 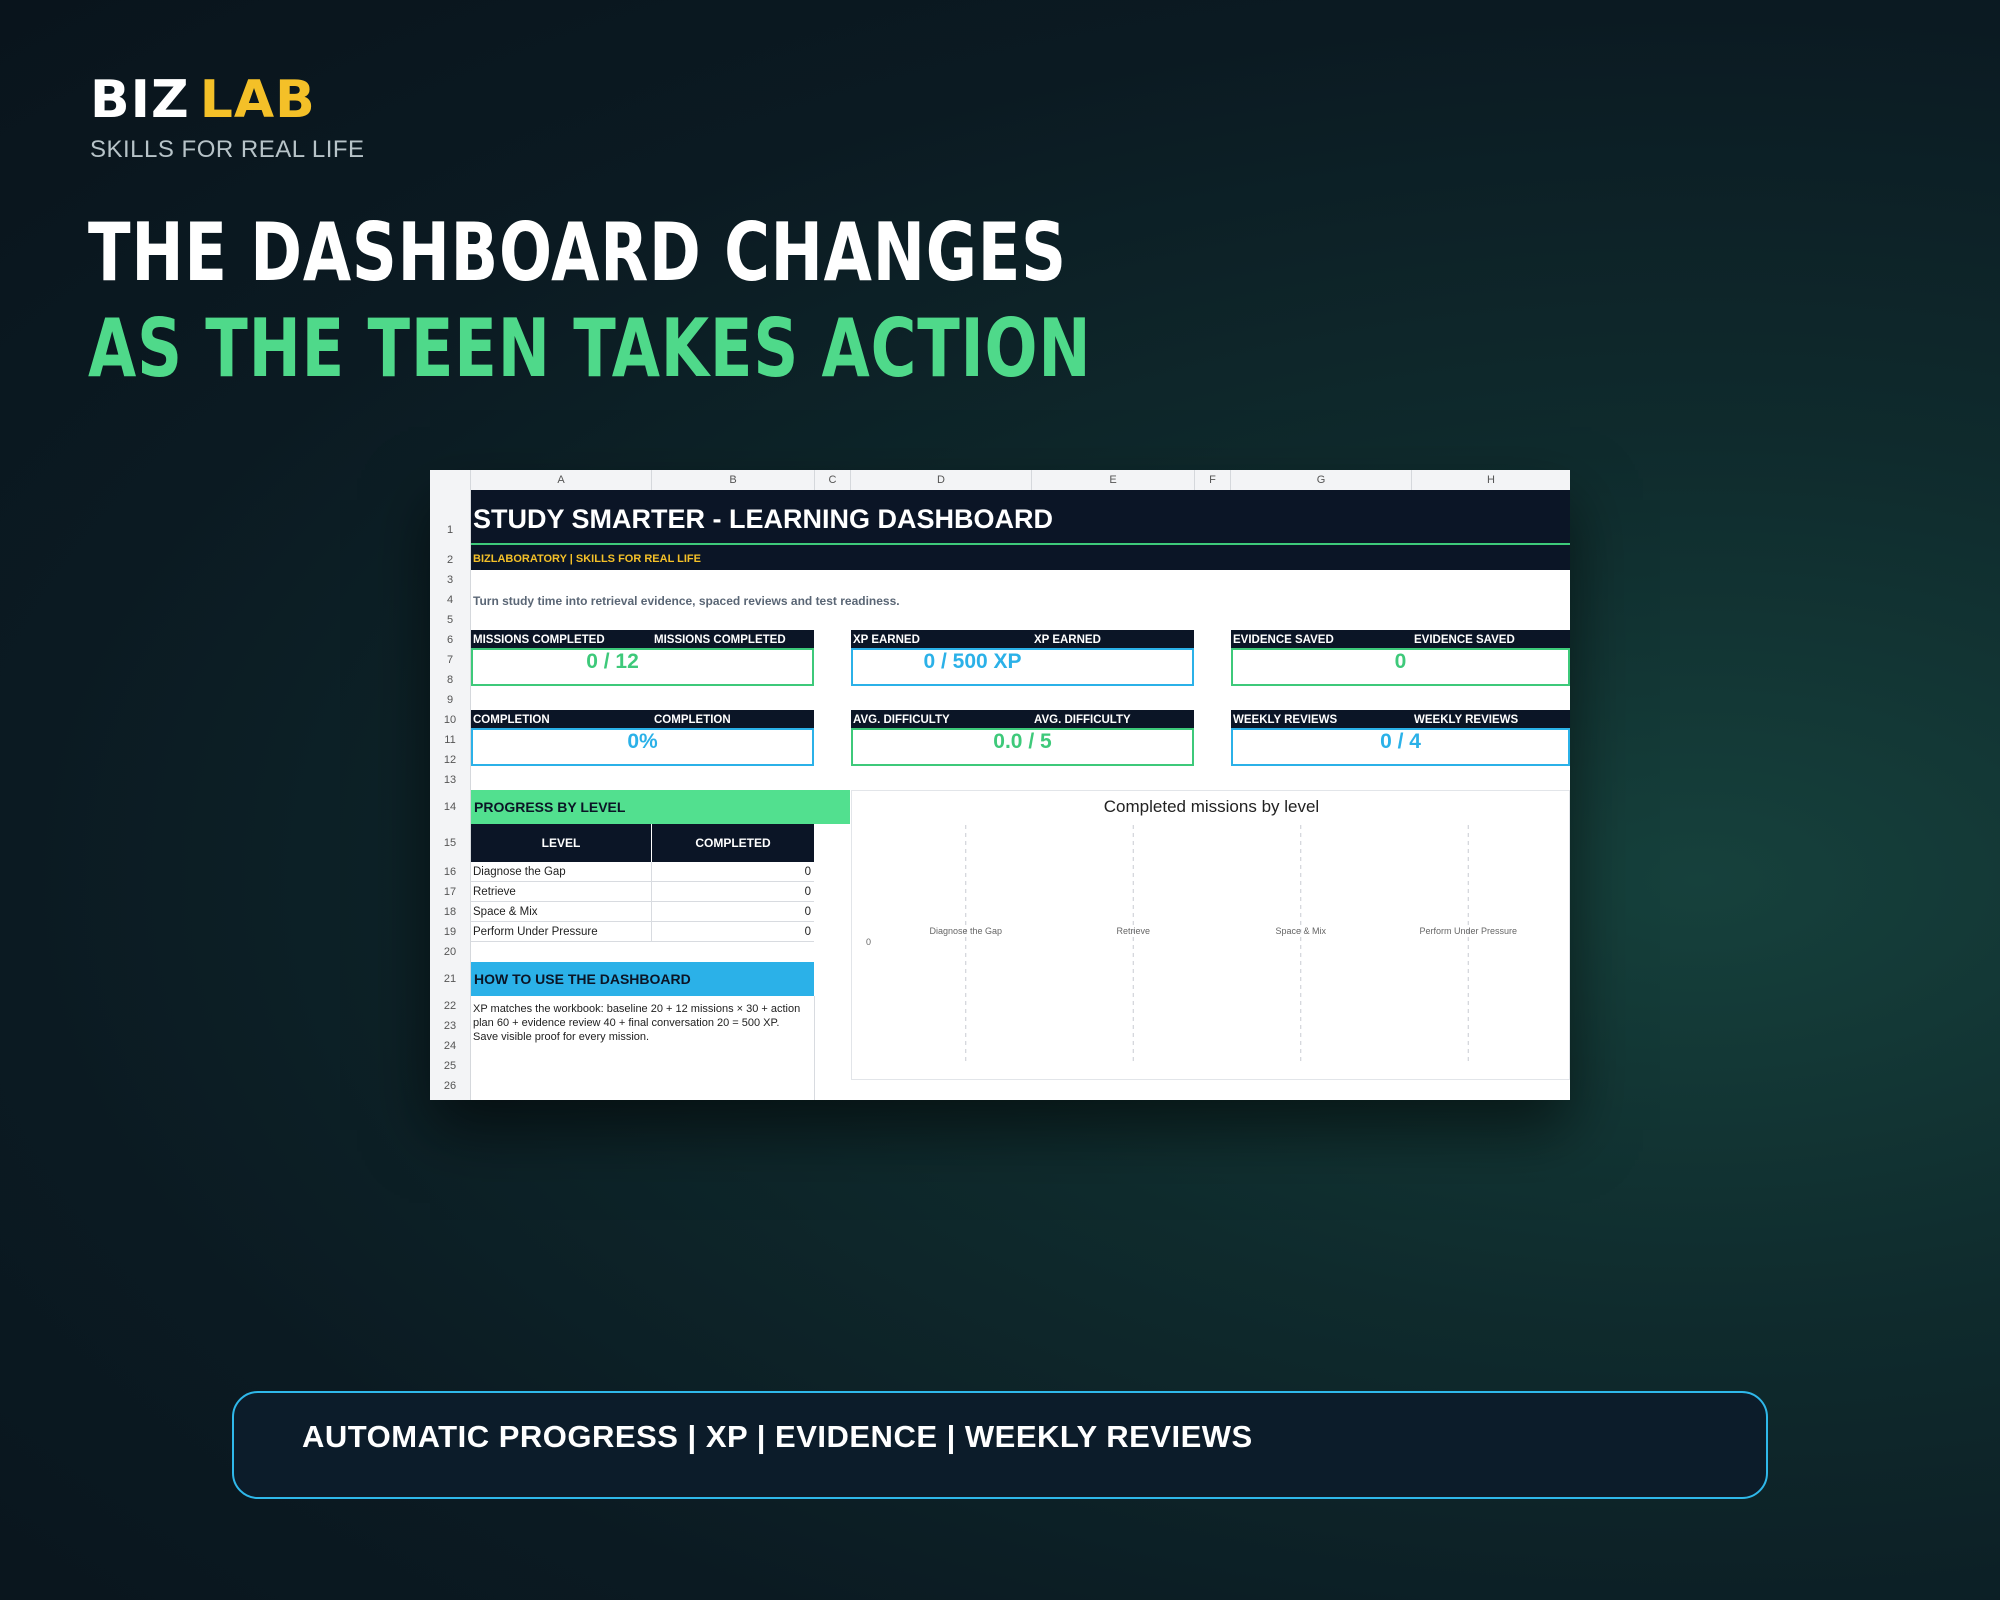 What do you see at coordinates (642, 719) in the screenshot?
I see `kpi-header-completion: COMPLETION COMPLETION` at bounding box center [642, 719].